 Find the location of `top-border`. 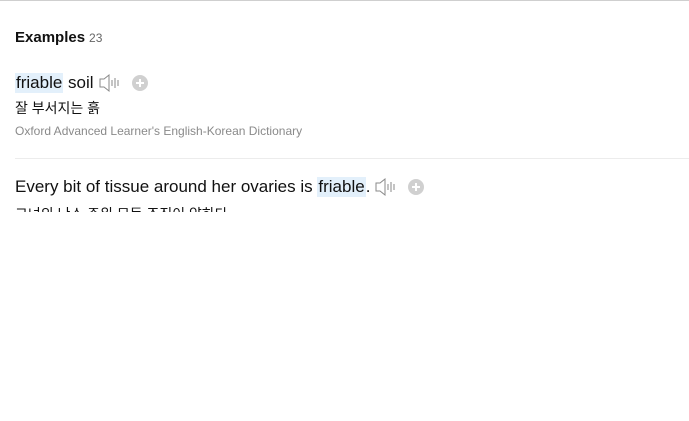

top-border is located at coordinates (344, 0).